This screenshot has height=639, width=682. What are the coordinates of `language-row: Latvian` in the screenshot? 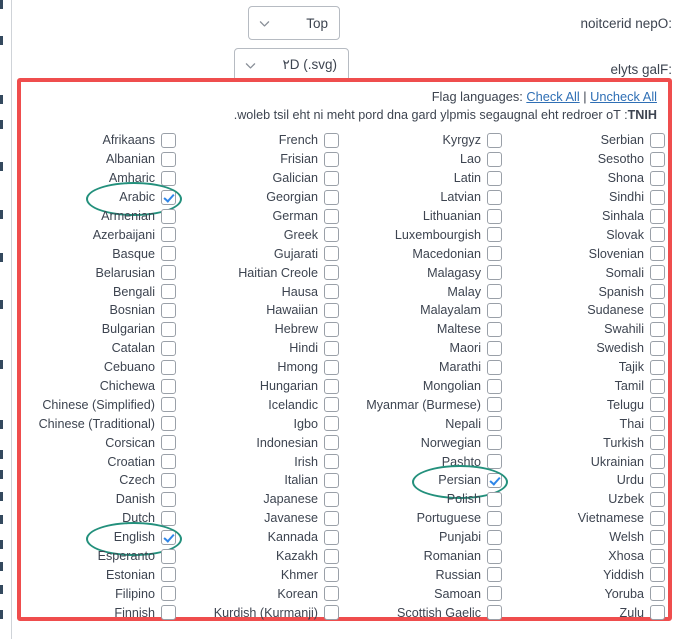 It's located at (428, 197).